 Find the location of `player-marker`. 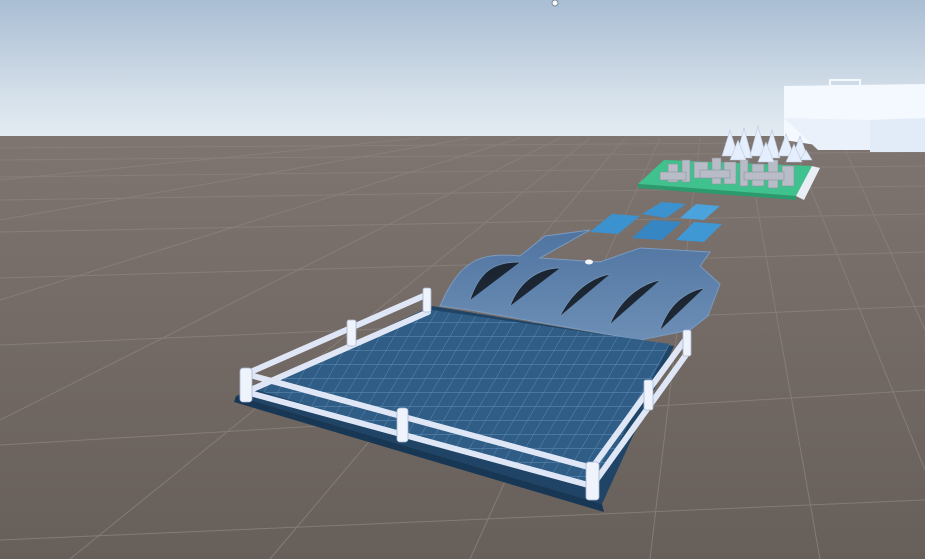

player-marker is located at coordinates (589, 262).